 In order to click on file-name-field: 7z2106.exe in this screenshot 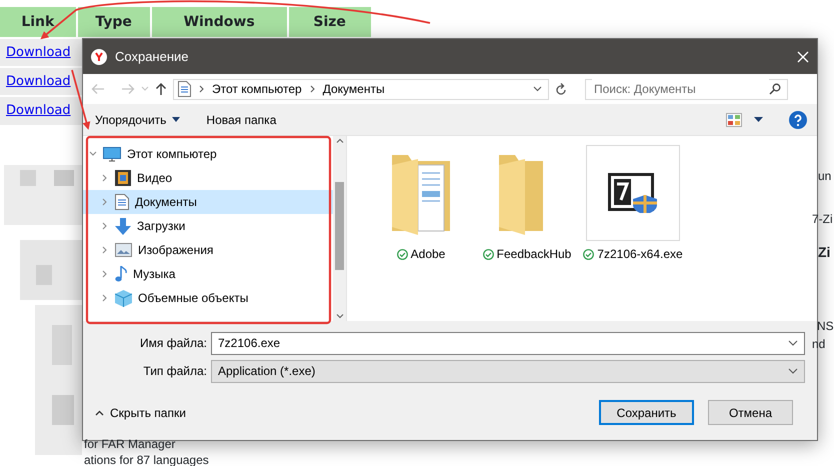, I will do `click(508, 343)`.